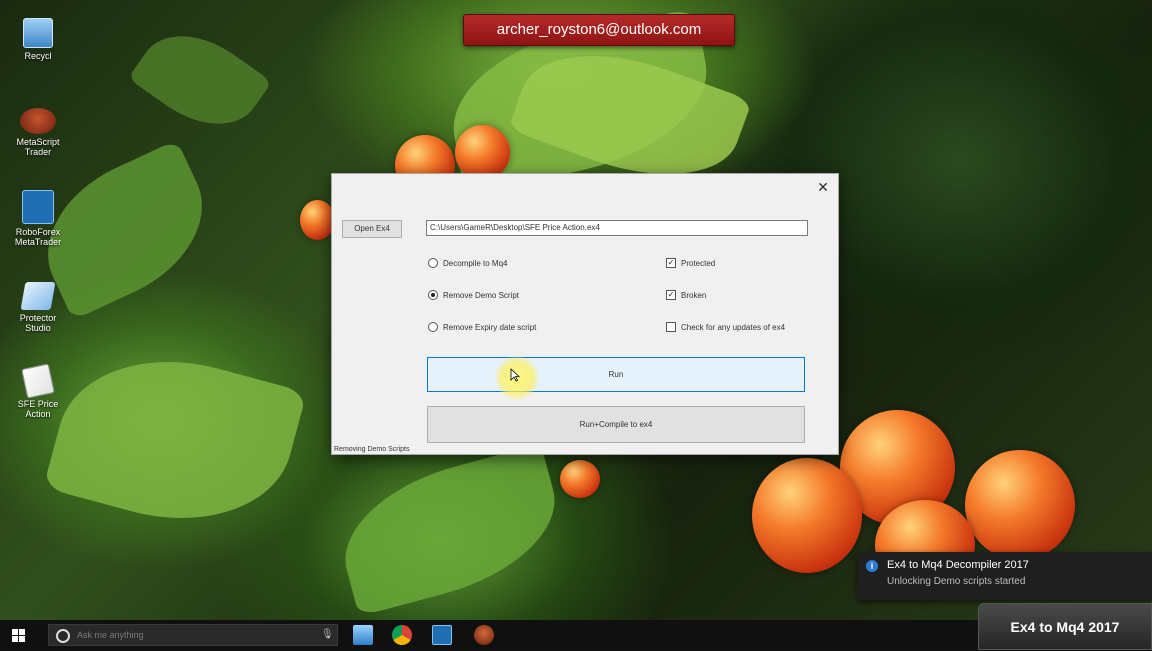 The height and width of the screenshot is (651, 1152). I want to click on info-icon: i, so click(872, 566).